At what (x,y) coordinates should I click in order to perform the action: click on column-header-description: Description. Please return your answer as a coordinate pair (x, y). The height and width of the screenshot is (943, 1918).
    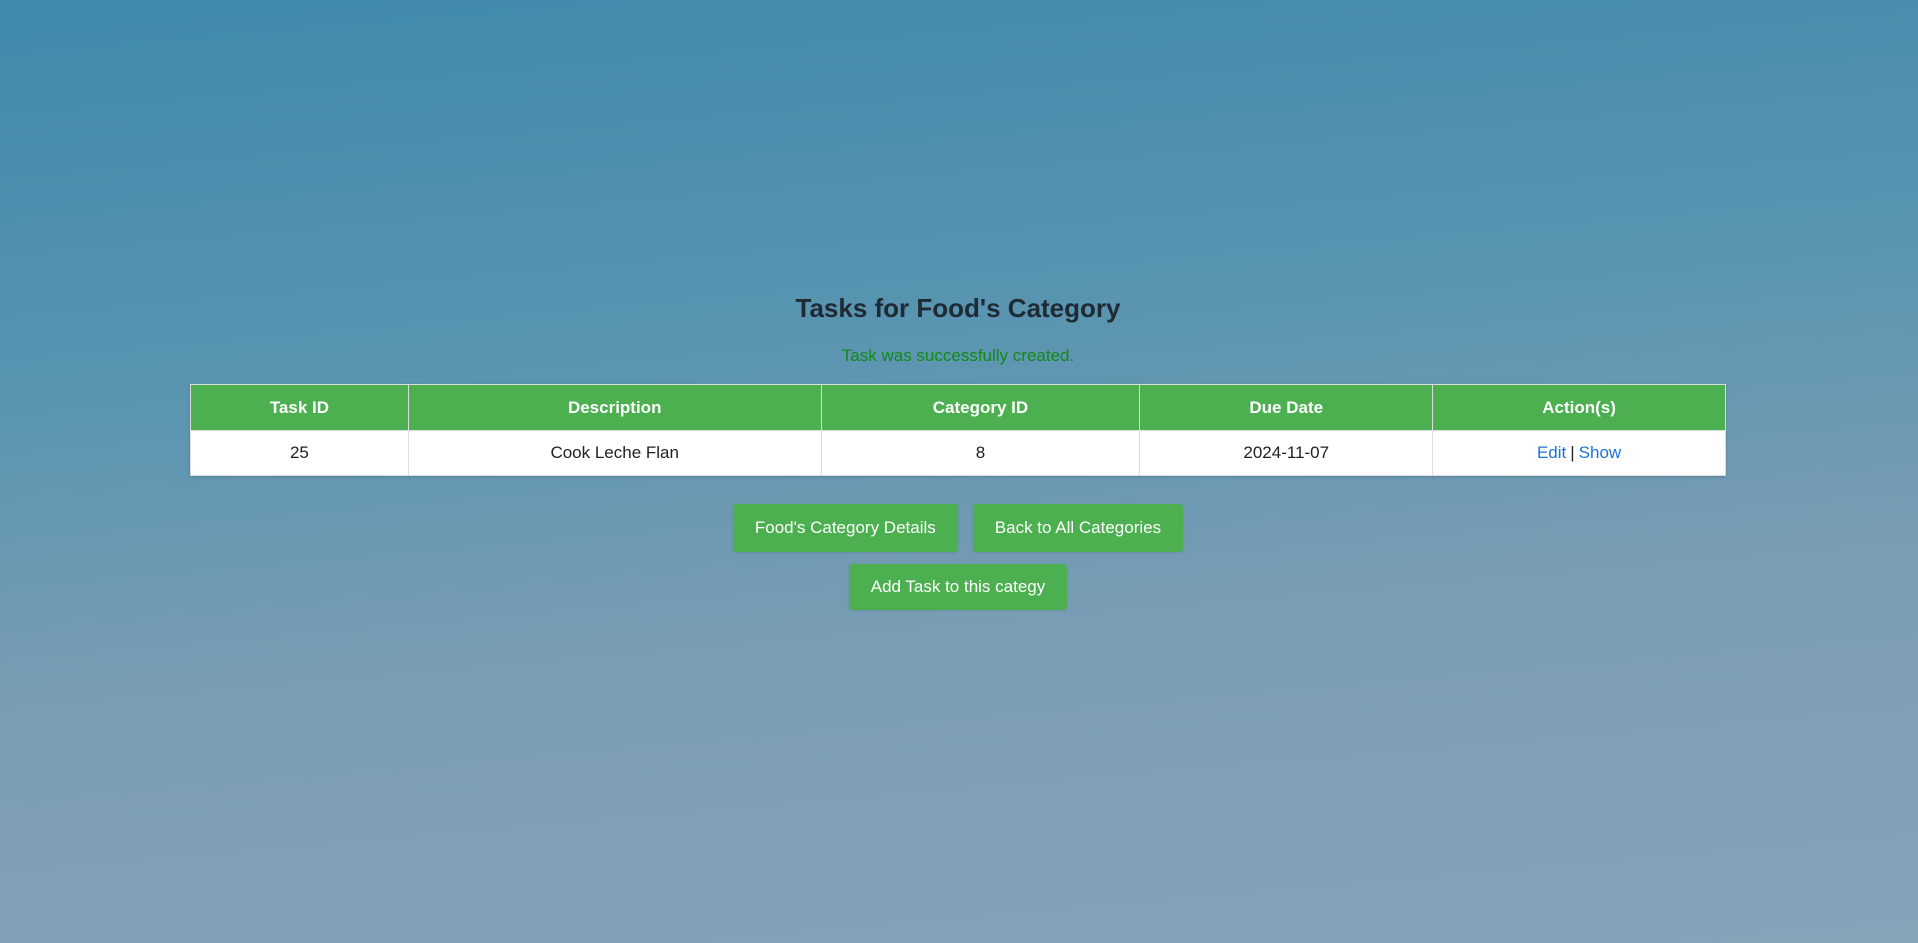
    Looking at the image, I should click on (614, 407).